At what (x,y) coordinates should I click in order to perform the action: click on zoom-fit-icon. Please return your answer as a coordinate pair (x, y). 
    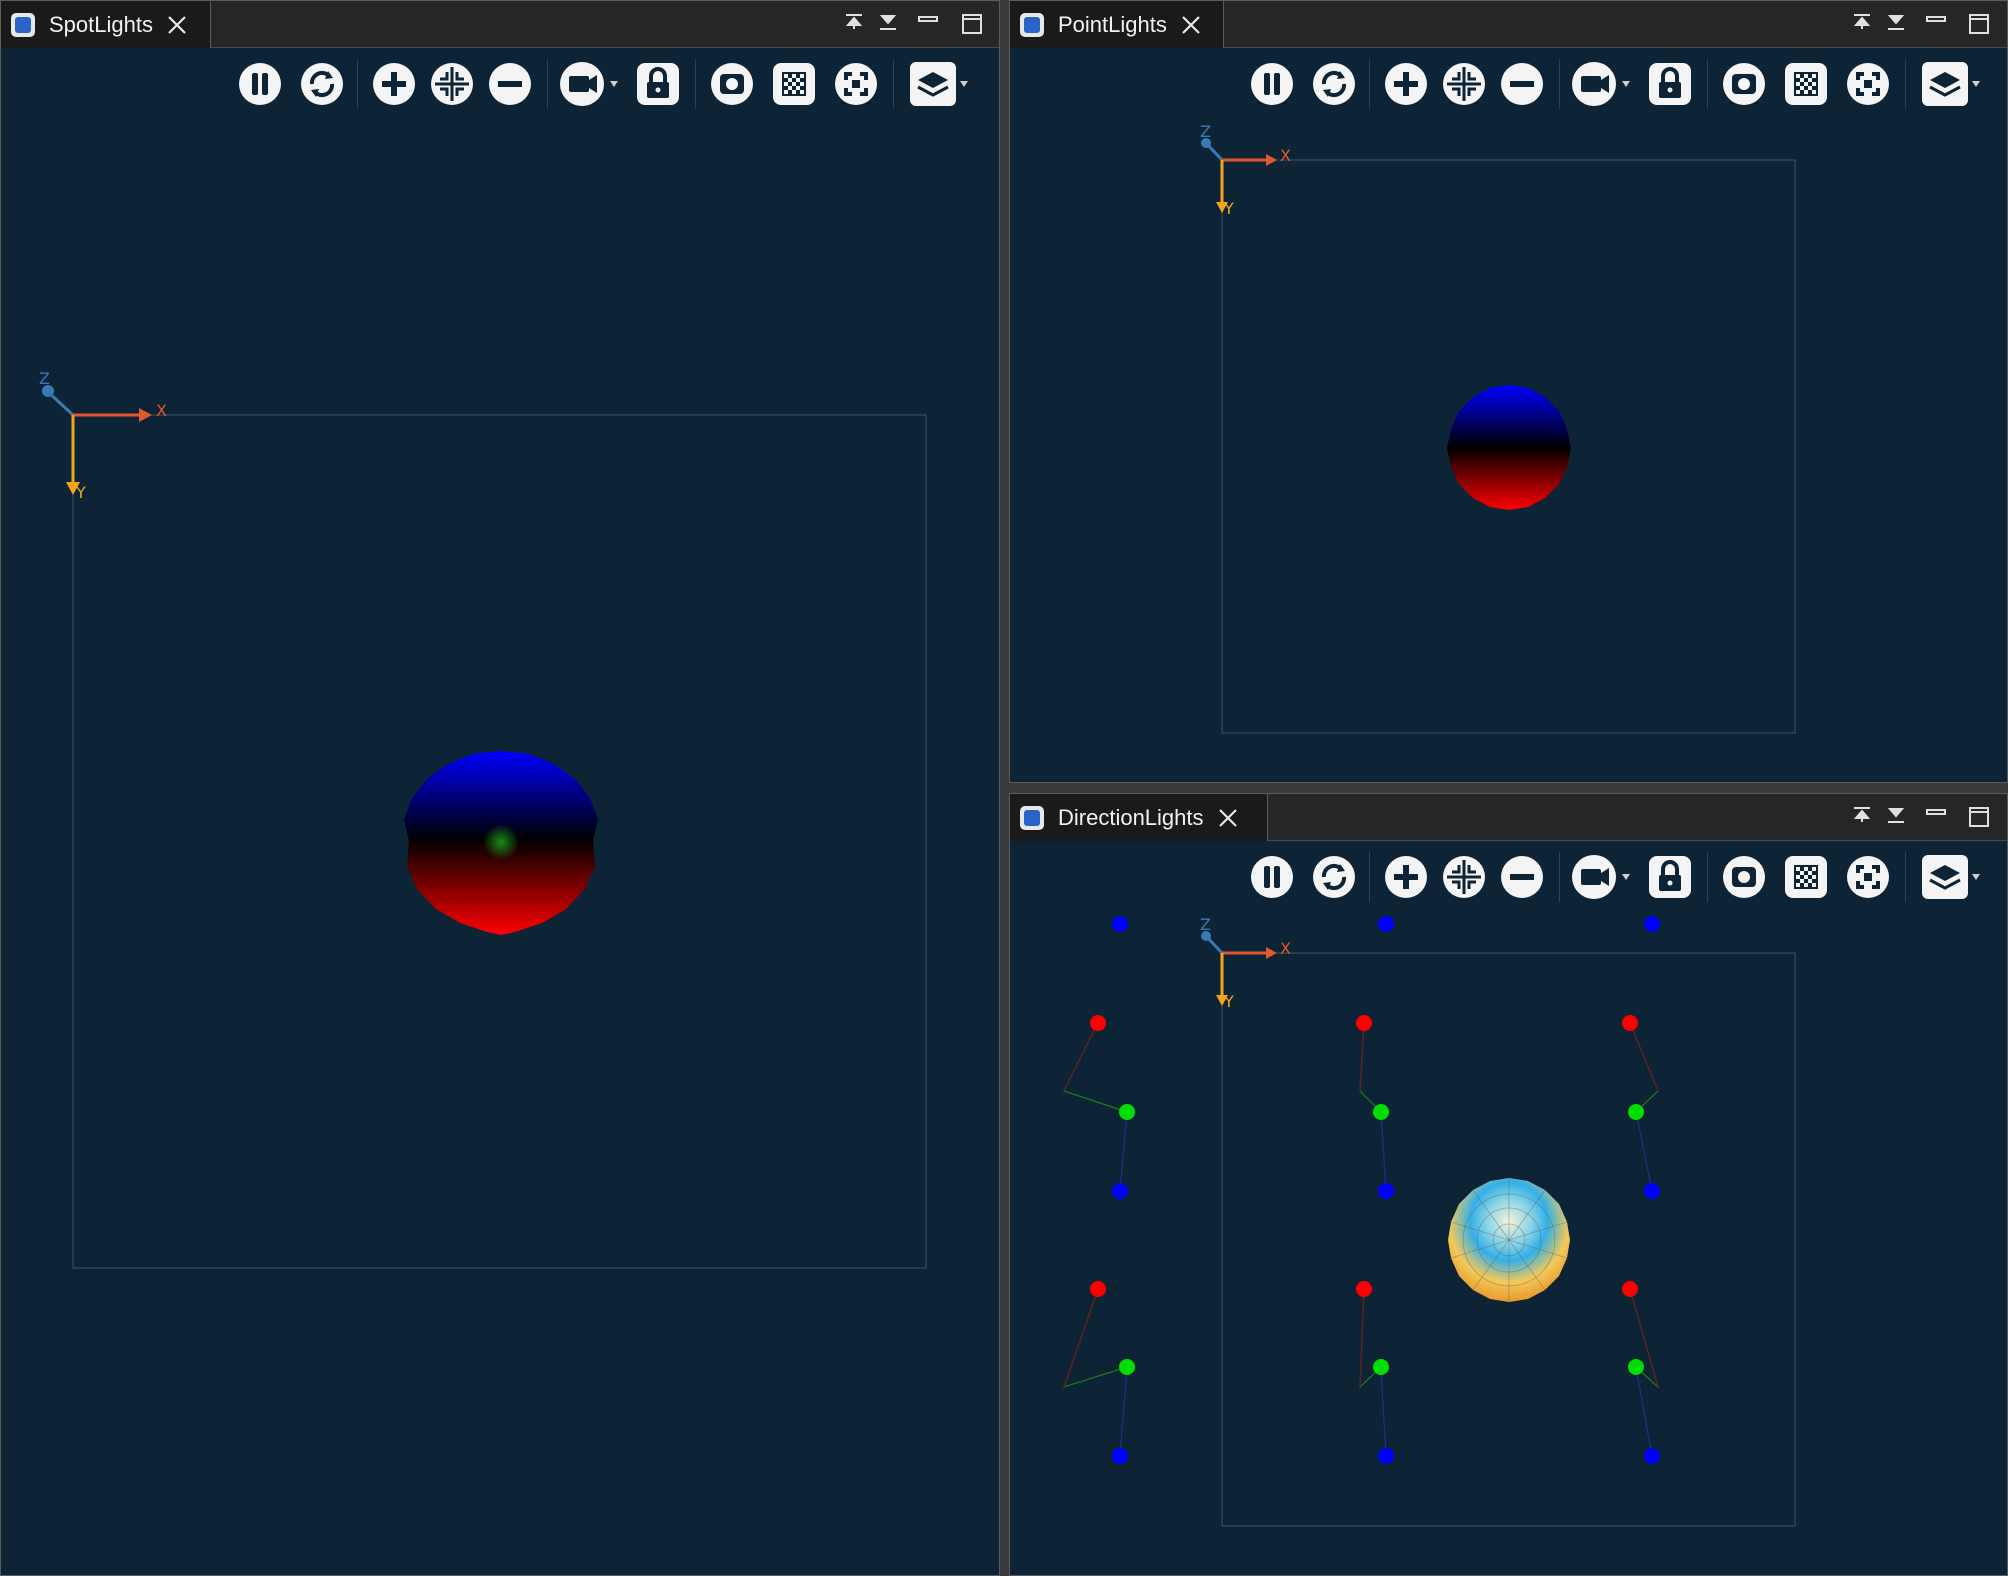
    Looking at the image, I should click on (452, 84).